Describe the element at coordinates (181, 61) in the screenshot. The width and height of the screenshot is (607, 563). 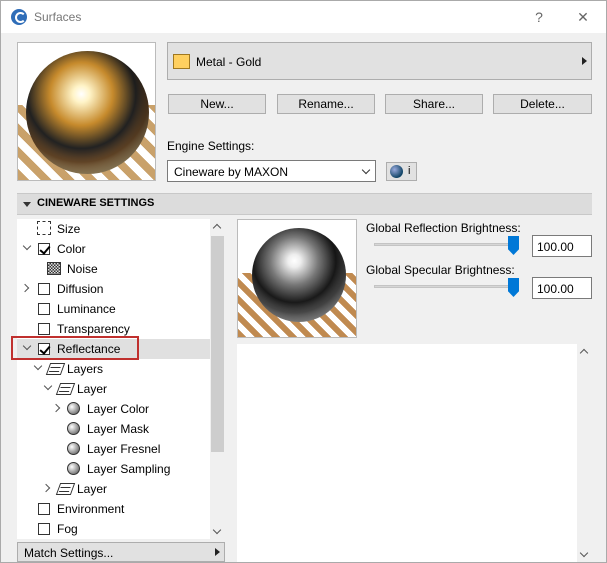
I see `material-swatch` at that location.